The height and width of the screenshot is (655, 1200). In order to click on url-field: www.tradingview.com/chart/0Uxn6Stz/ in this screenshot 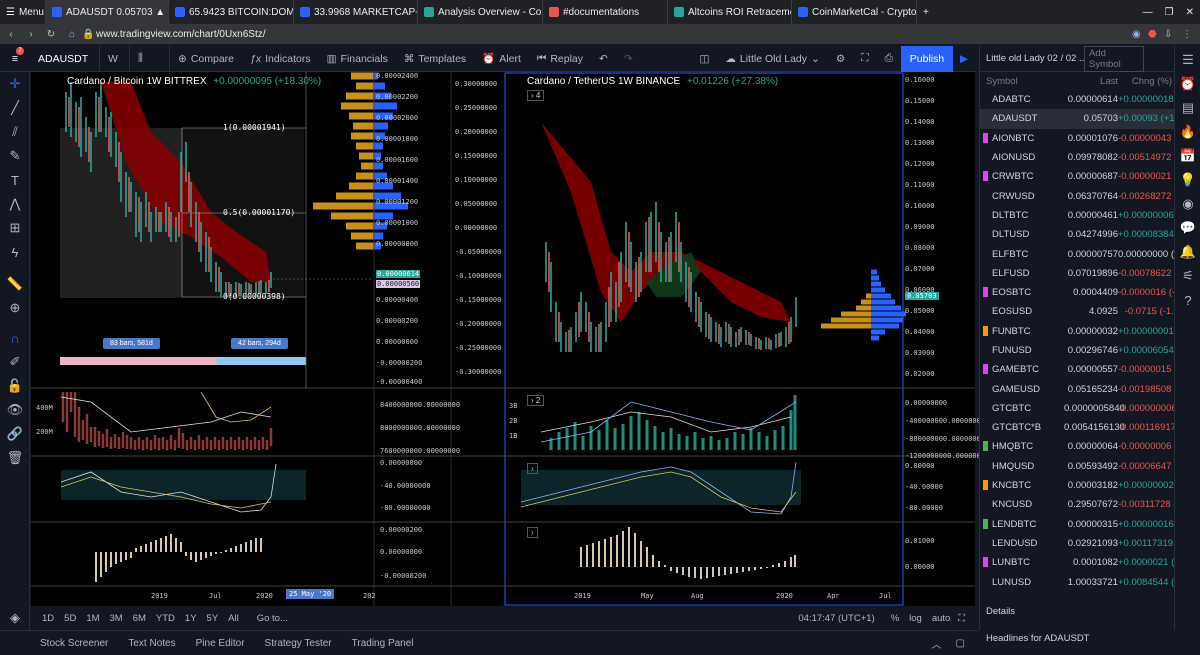, I will do `click(181, 34)`.